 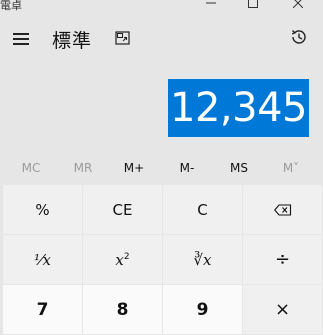 What do you see at coordinates (211, 6) in the screenshot?
I see `minimize-button` at bounding box center [211, 6].